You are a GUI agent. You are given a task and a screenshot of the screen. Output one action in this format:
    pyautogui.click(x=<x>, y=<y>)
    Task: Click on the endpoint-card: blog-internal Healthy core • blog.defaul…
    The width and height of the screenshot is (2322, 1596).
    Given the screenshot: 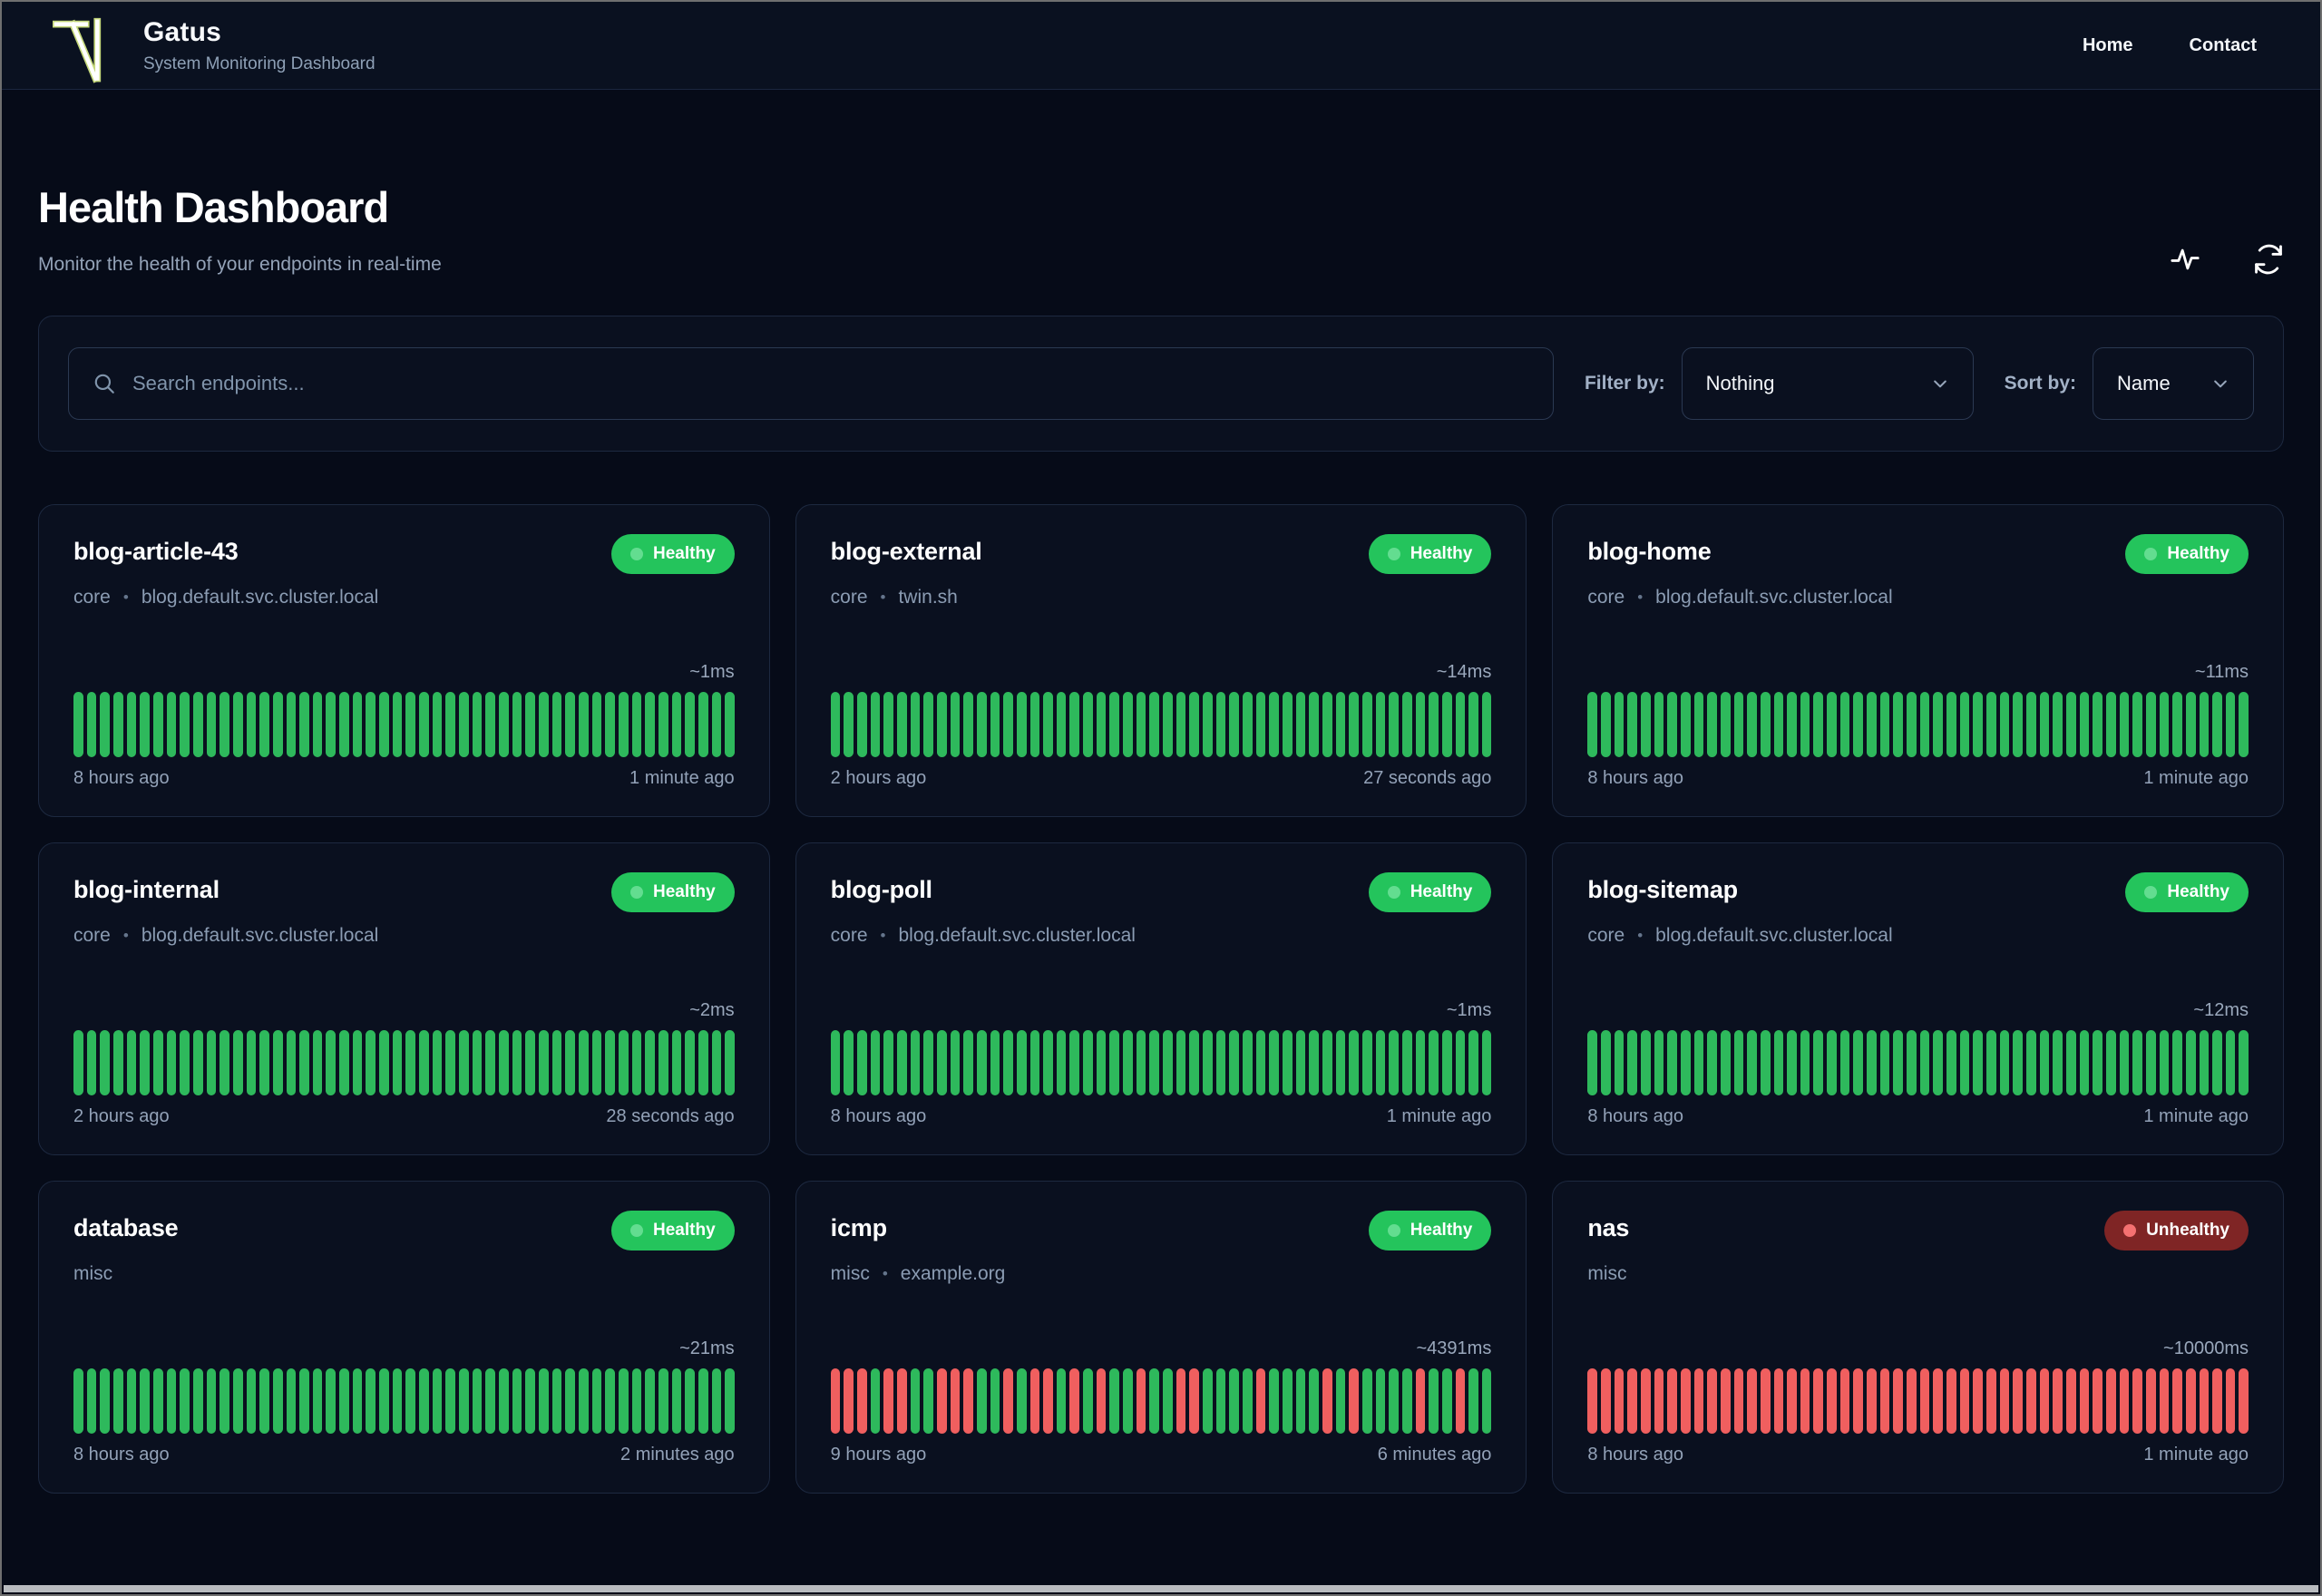 What is the action you would take?
    pyautogui.click(x=404, y=998)
    